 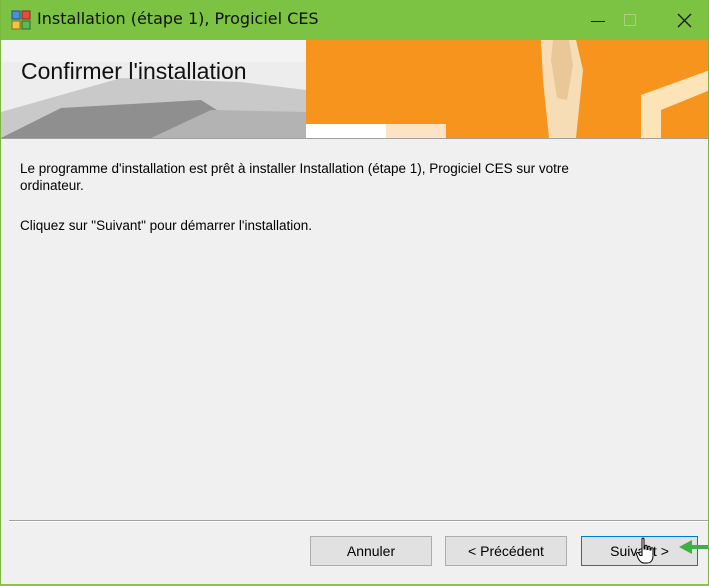 I want to click on close-button, so click(x=684, y=20).